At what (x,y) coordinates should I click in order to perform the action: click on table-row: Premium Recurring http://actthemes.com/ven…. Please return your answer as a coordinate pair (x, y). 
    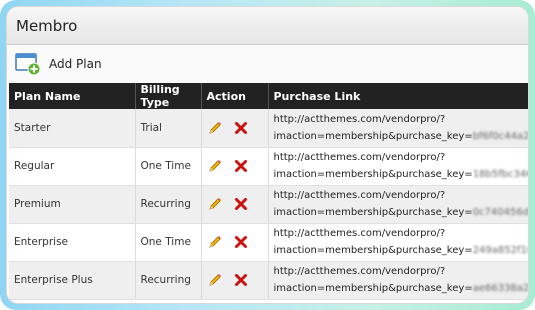
    Looking at the image, I should click on (269, 204).